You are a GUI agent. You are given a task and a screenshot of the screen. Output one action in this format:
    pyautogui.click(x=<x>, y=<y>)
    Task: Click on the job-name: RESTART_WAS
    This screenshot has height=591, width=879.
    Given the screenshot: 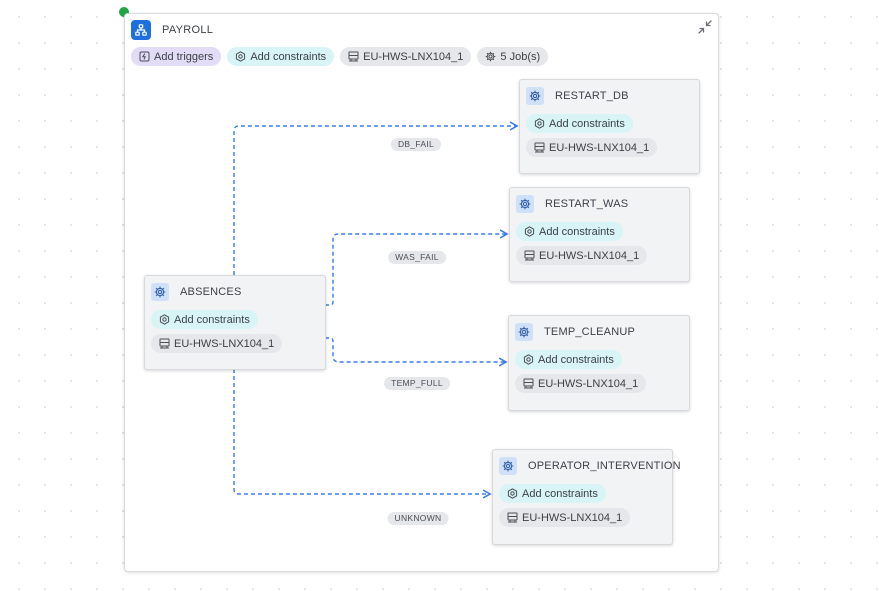 What is the action you would take?
    pyautogui.click(x=587, y=204)
    